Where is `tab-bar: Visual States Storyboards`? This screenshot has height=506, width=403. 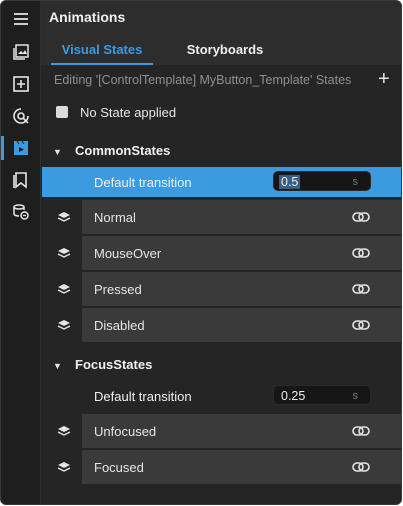
tab-bar: Visual States Storyboards is located at coordinates (221, 50).